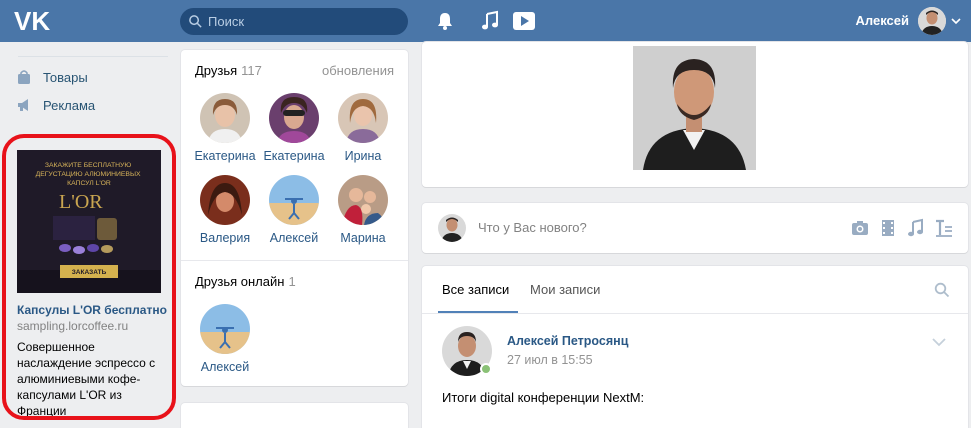 This screenshot has height=428, width=971. I want to click on friend-name: Валерия, so click(225, 238).